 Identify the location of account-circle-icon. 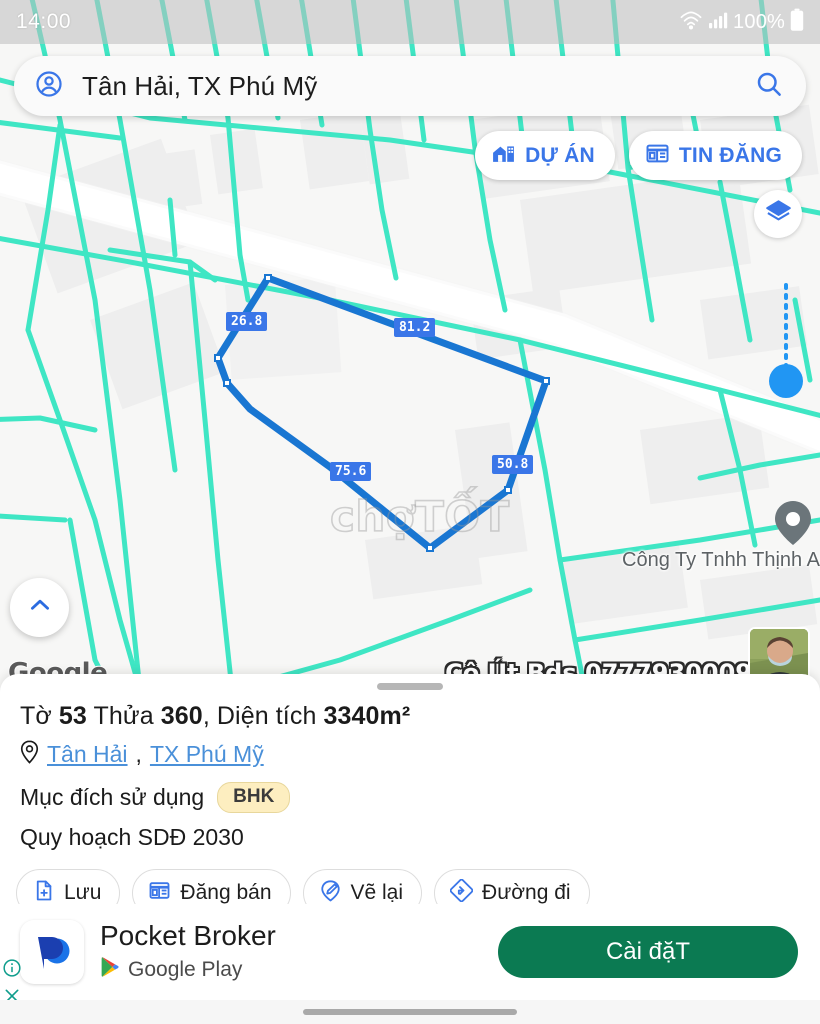
(49, 86).